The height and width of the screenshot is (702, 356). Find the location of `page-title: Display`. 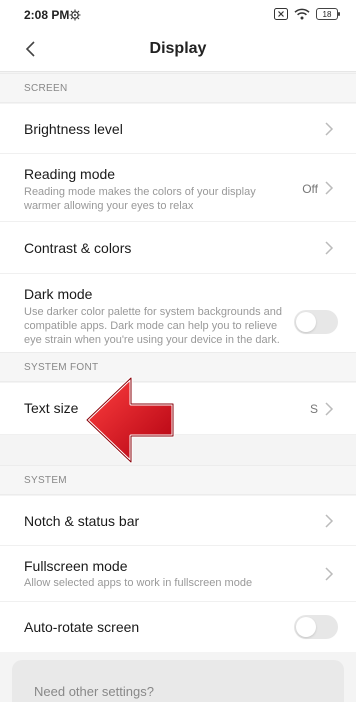

page-title: Display is located at coordinates (178, 48).